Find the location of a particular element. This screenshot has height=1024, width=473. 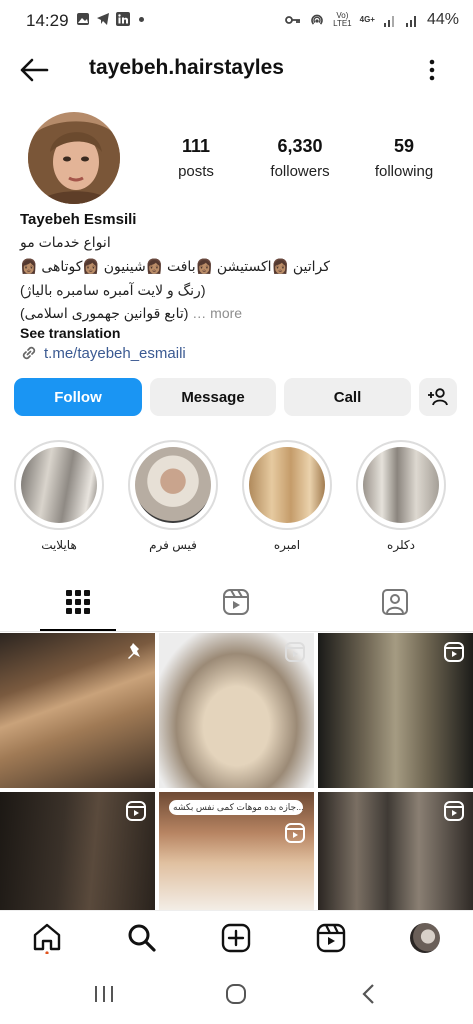

highlight-item: امبره is located at coordinates (287, 496).